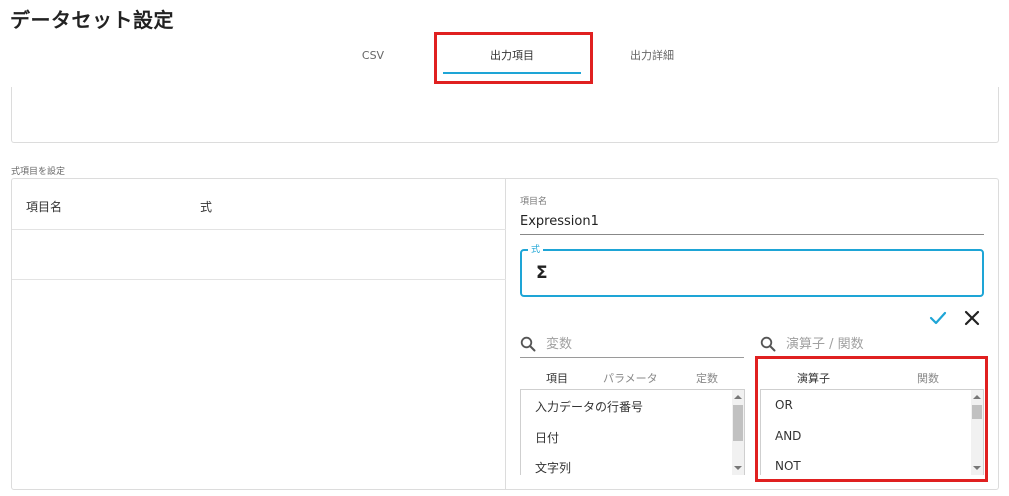  Describe the element at coordinates (784, 405) in the screenshot. I see `list-item: OR` at that location.